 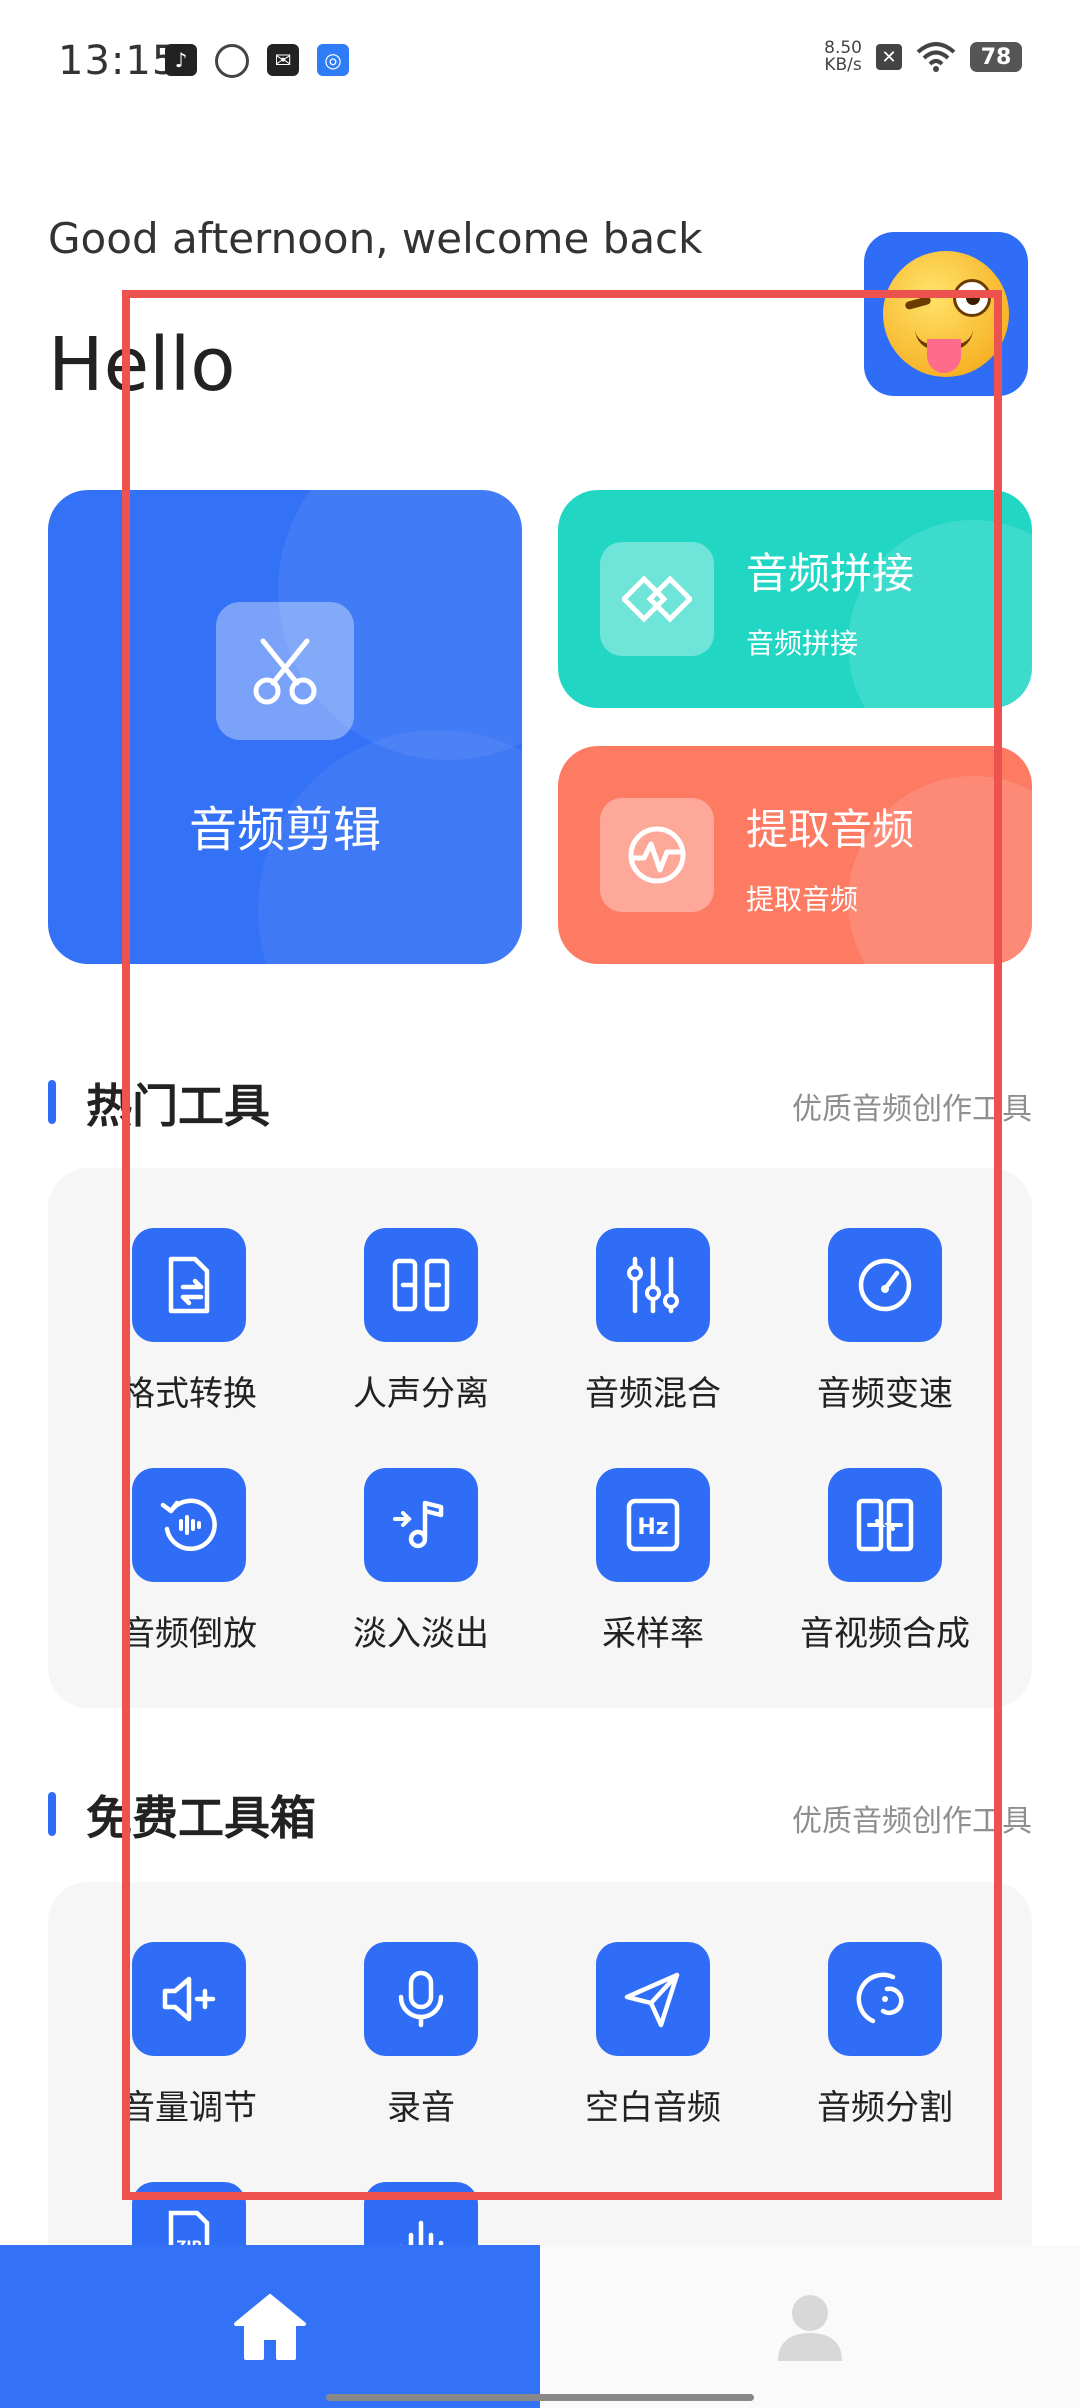 What do you see at coordinates (285, 671) in the screenshot?
I see `scissors-icon` at bounding box center [285, 671].